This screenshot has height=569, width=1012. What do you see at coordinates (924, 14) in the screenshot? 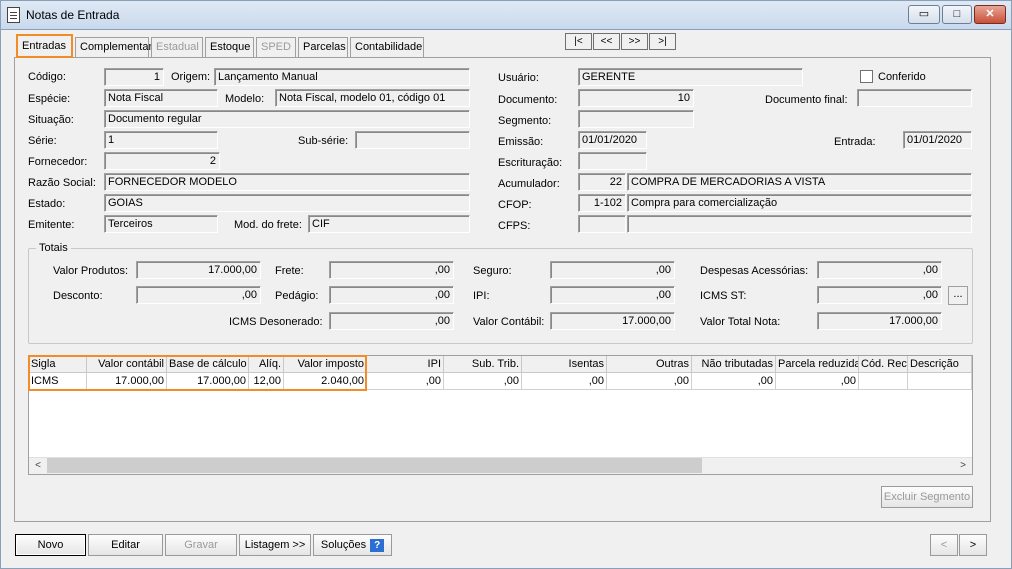
I see `minimize-button: ▭` at bounding box center [924, 14].